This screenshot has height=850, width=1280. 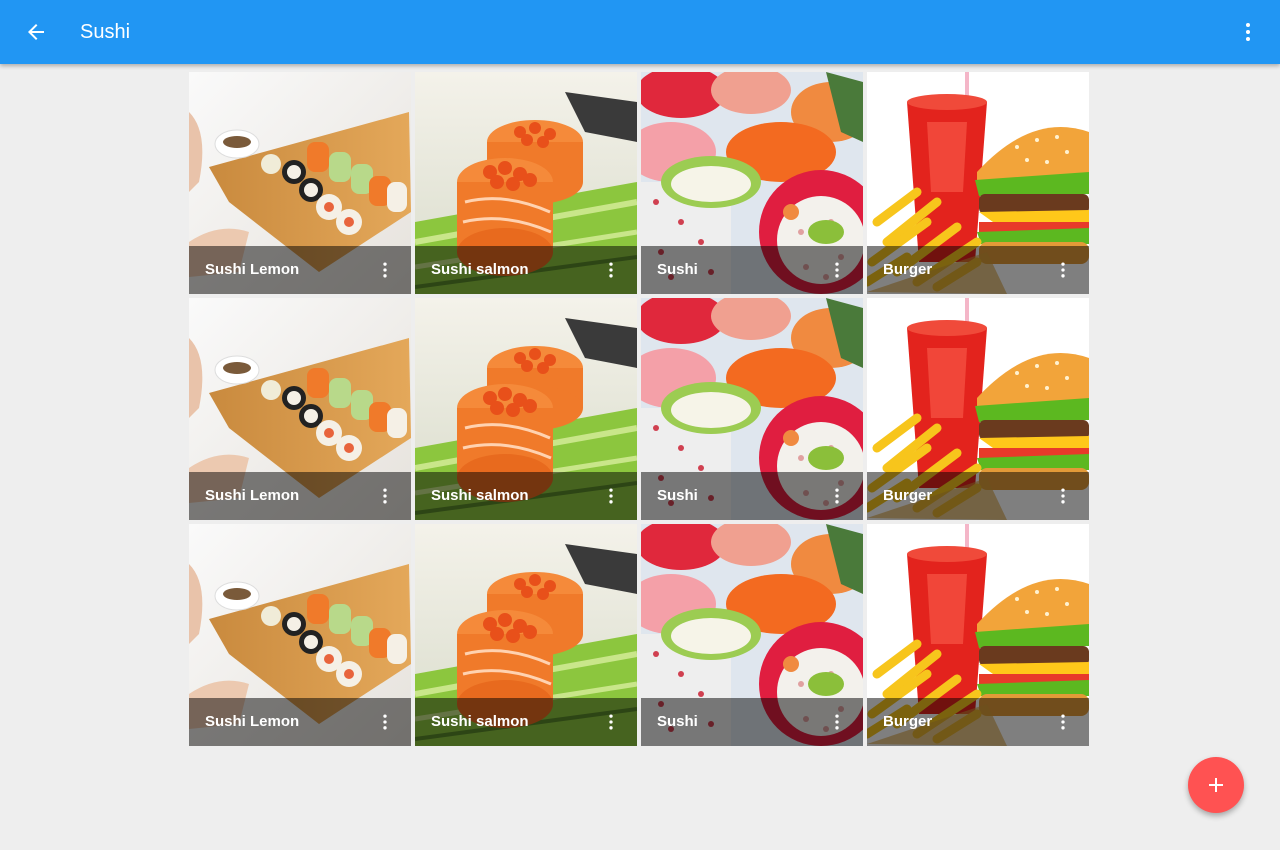 I want to click on overflow-menu-button, so click(x=1248, y=32).